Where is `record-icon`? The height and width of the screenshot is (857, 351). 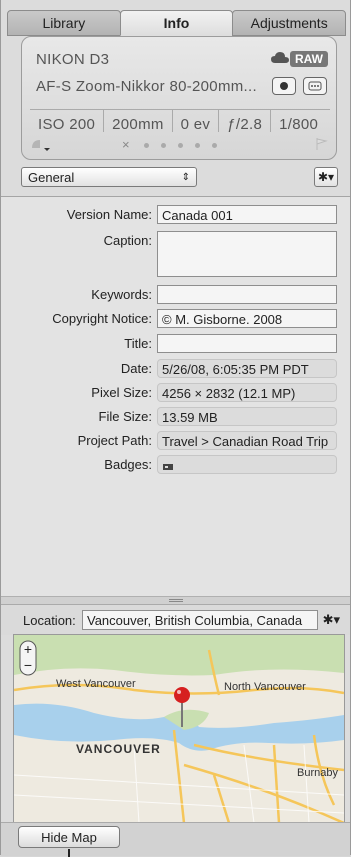
record-icon is located at coordinates (284, 86).